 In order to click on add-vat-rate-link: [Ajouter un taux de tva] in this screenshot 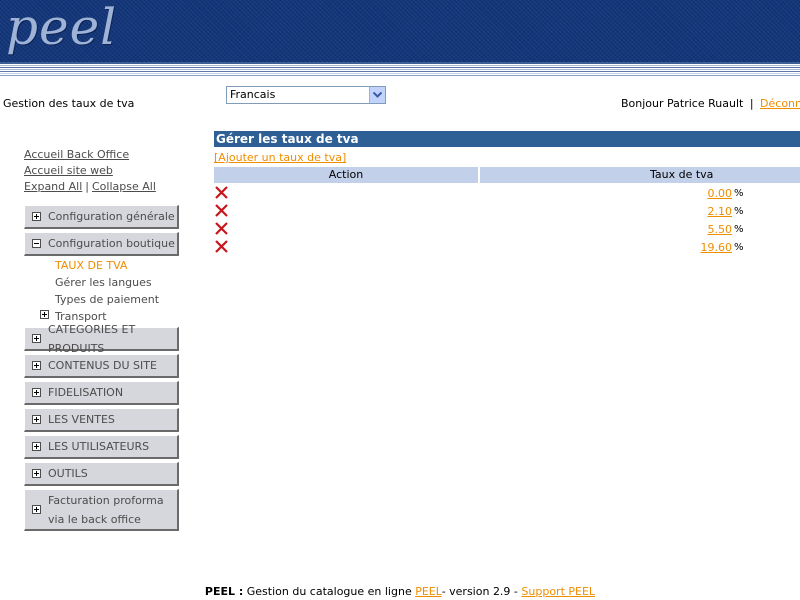, I will do `click(280, 157)`.